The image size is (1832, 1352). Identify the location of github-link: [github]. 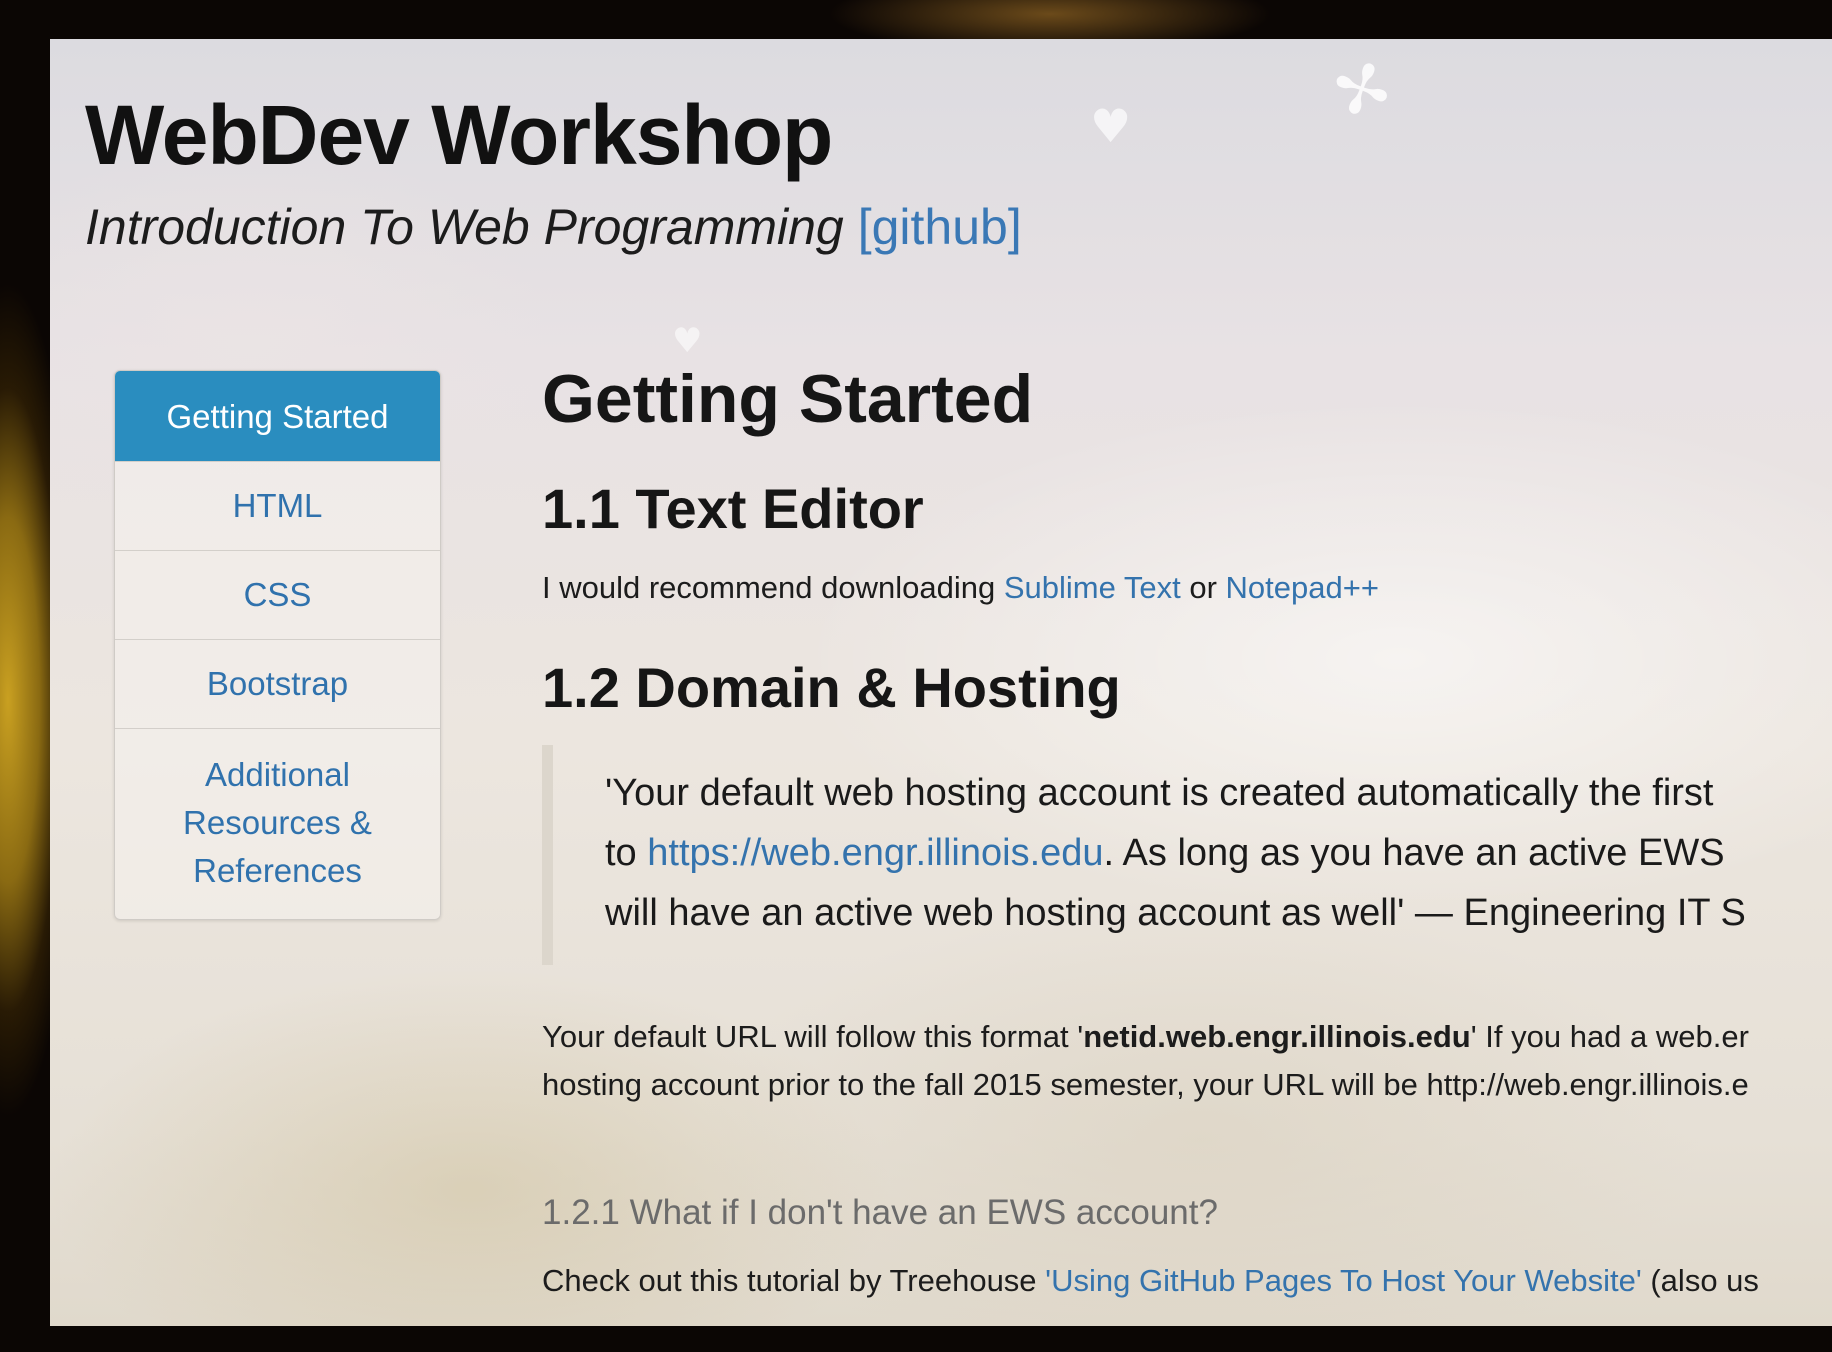
(940, 227).